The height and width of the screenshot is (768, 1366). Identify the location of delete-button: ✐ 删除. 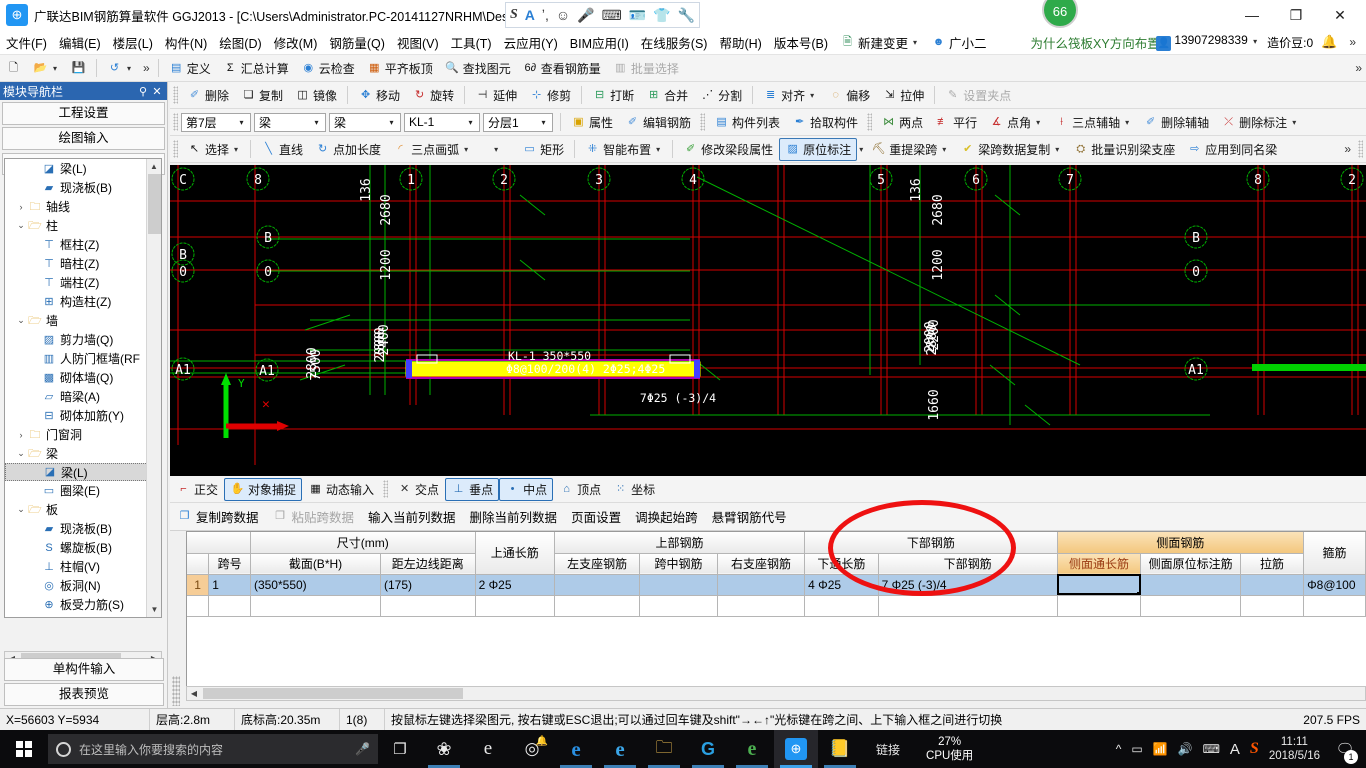
(208, 95).